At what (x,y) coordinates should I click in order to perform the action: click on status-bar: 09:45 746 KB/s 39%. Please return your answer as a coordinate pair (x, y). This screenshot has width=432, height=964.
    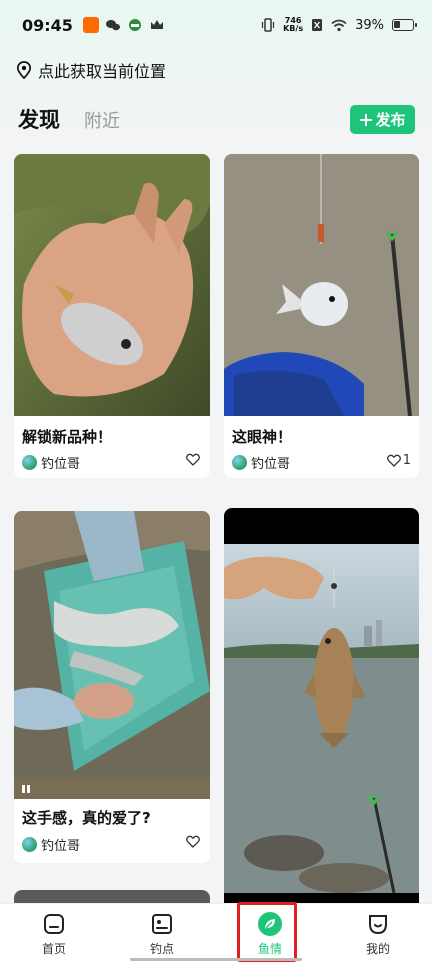
    Looking at the image, I should click on (216, 25).